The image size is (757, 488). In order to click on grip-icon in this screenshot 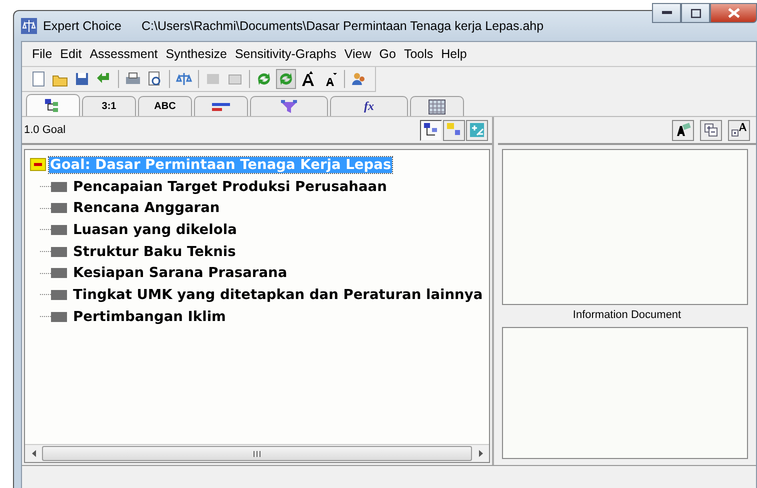, I will do `click(257, 453)`.